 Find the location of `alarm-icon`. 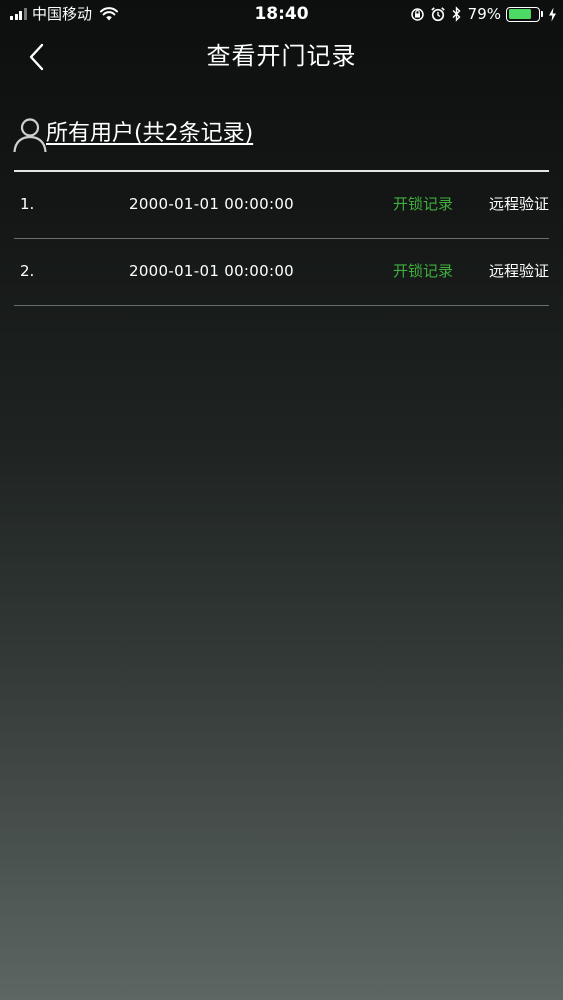

alarm-icon is located at coordinates (437, 14).